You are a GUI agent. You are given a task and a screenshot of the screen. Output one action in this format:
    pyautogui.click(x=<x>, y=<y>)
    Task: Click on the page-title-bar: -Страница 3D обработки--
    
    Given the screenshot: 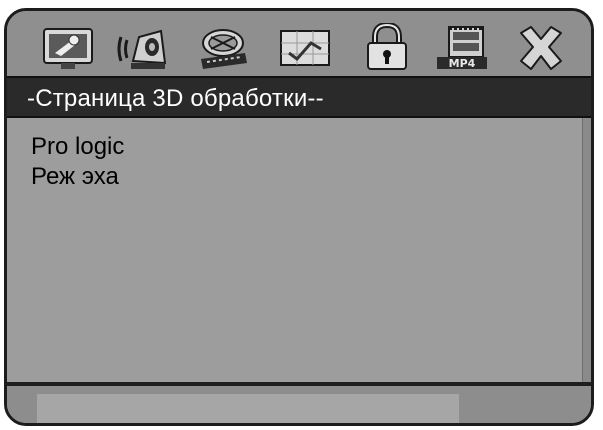 What is the action you would take?
    pyautogui.click(x=299, y=97)
    